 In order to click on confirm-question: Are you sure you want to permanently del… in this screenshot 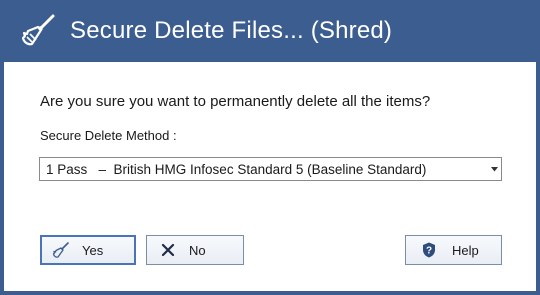, I will do `click(235, 101)`.